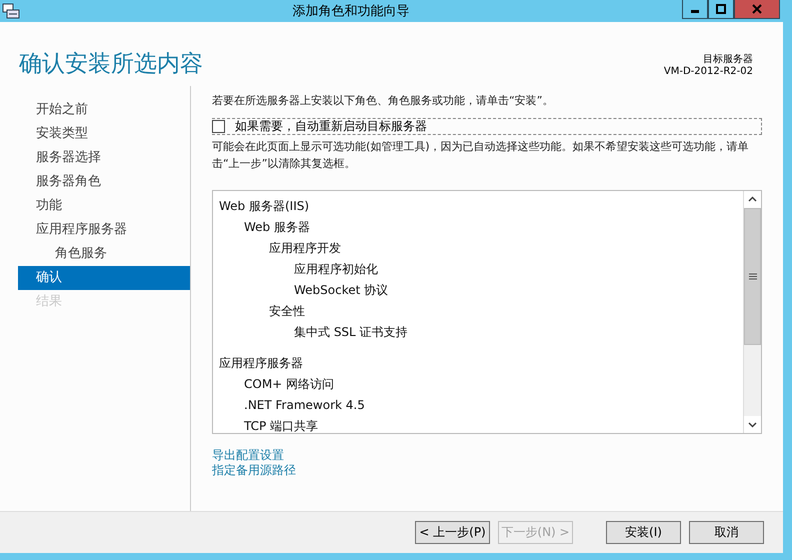  Describe the element at coordinates (11, 11) in the screenshot. I see `window-icon` at that location.